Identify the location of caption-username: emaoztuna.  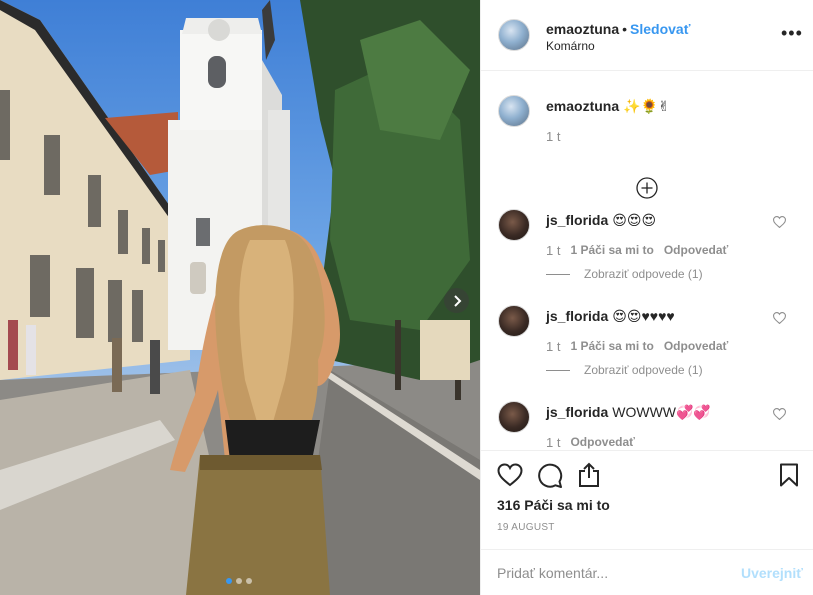
(582, 106).